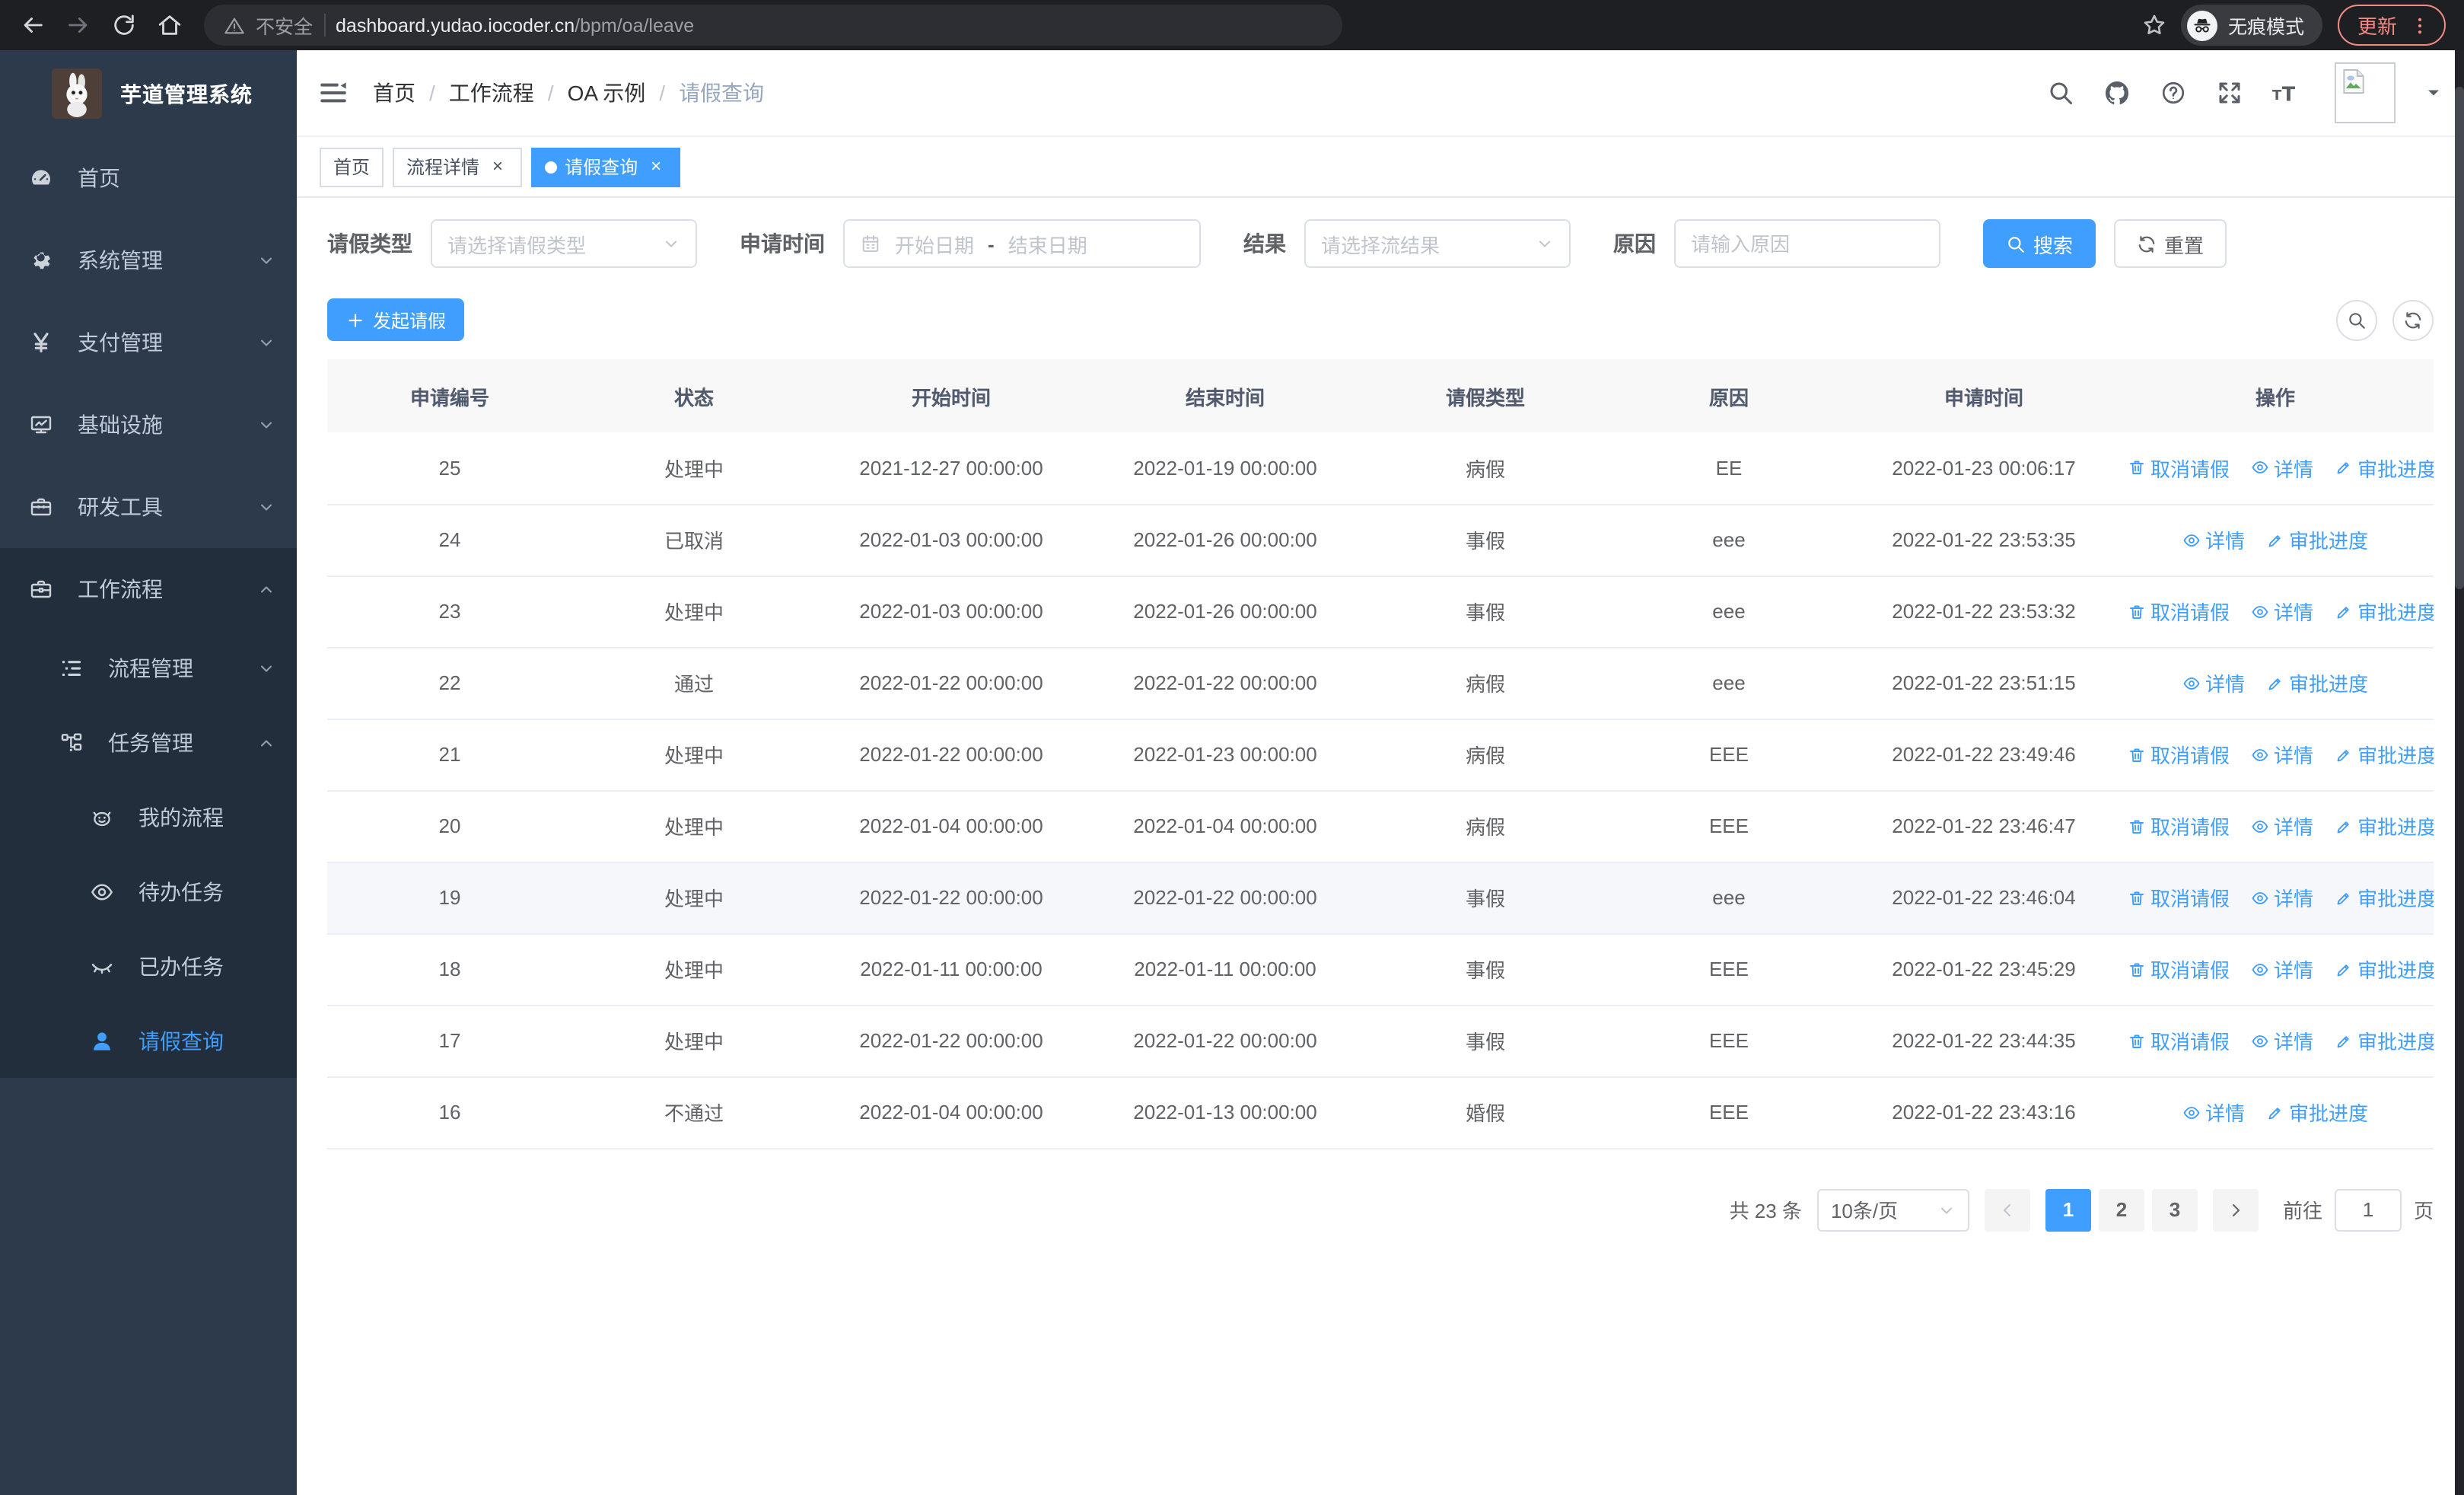 The height and width of the screenshot is (1495, 2464). I want to click on help-icon, so click(2173, 93).